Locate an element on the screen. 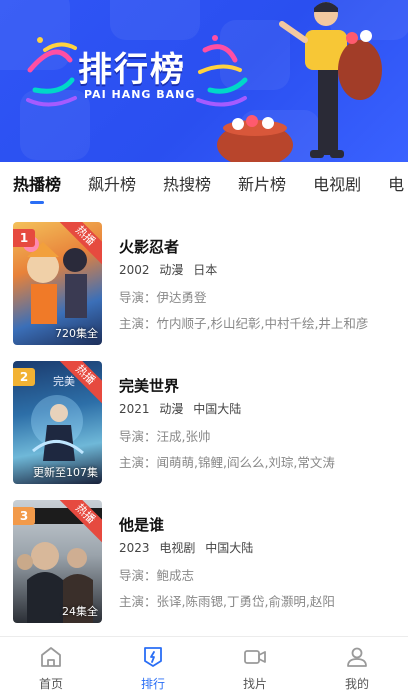 The image size is (408, 695). nav-item-profile: 我的 is located at coordinates (357, 666).